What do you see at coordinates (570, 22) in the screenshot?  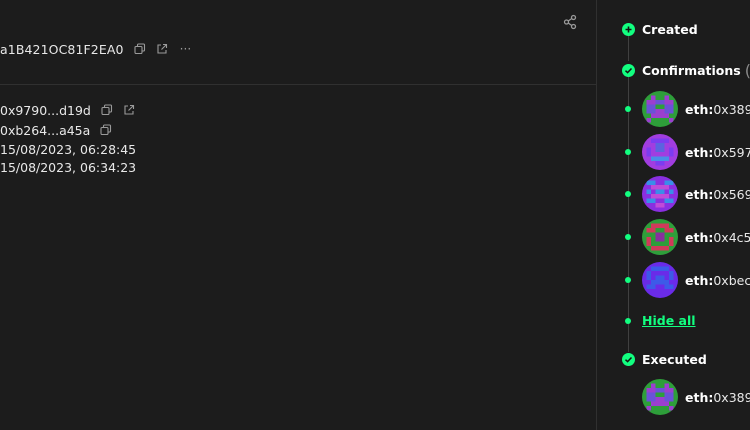 I see `share-icon` at bounding box center [570, 22].